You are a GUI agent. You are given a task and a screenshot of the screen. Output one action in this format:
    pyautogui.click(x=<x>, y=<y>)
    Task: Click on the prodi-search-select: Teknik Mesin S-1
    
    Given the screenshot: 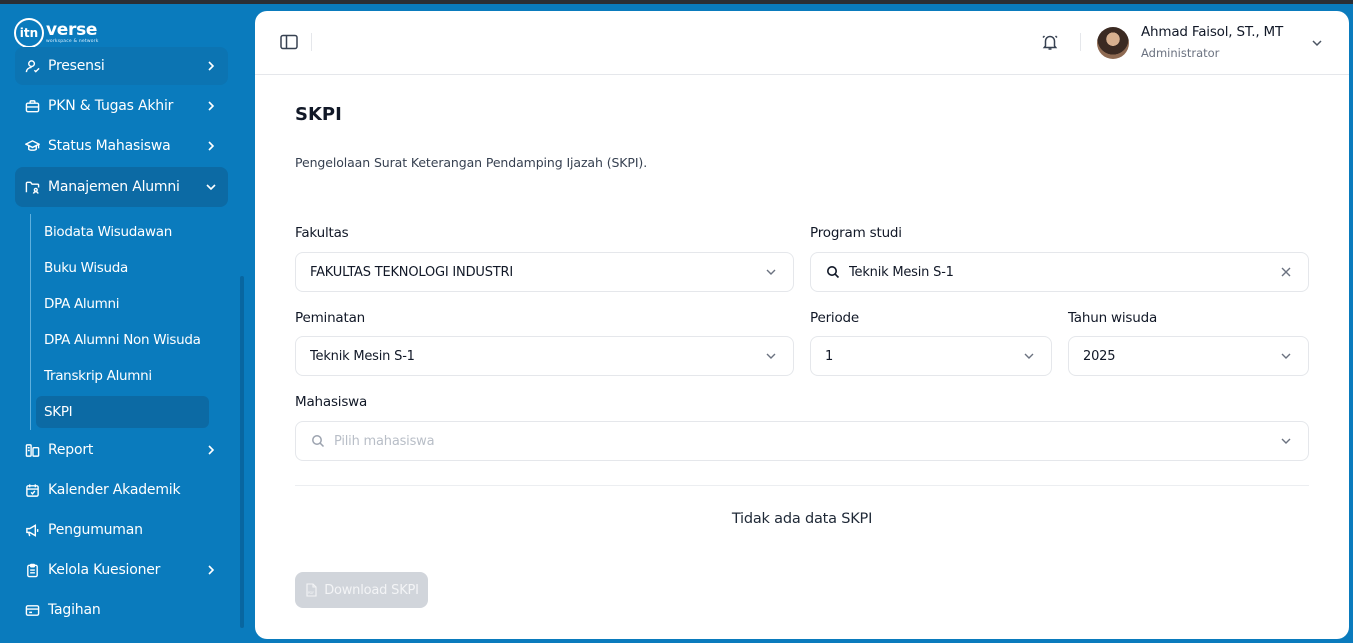 What is the action you would take?
    pyautogui.click(x=1059, y=272)
    